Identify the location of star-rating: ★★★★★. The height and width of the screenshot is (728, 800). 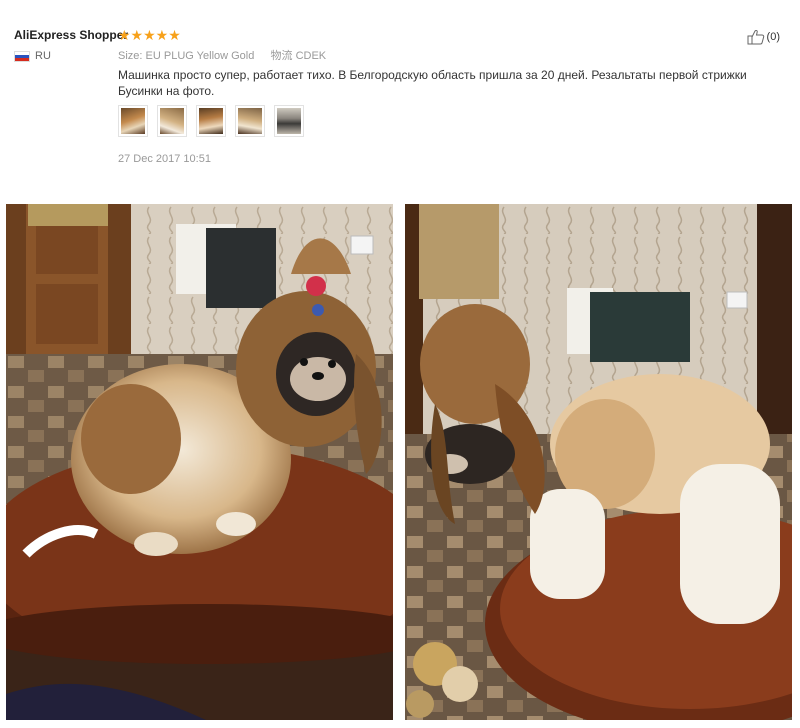
(149, 35).